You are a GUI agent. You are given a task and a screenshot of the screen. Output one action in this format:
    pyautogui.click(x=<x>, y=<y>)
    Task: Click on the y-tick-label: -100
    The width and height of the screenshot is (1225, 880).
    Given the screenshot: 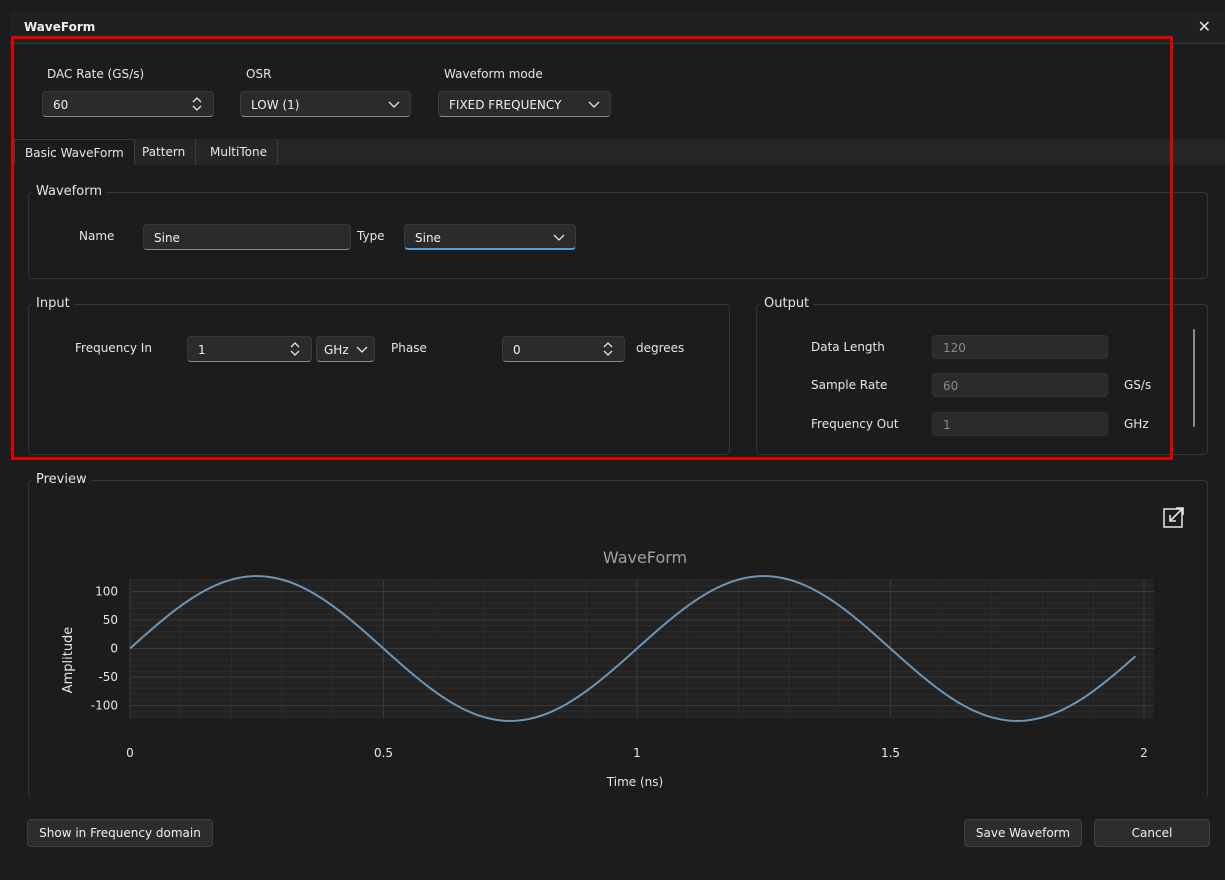 What is the action you would take?
    pyautogui.click(x=104, y=706)
    